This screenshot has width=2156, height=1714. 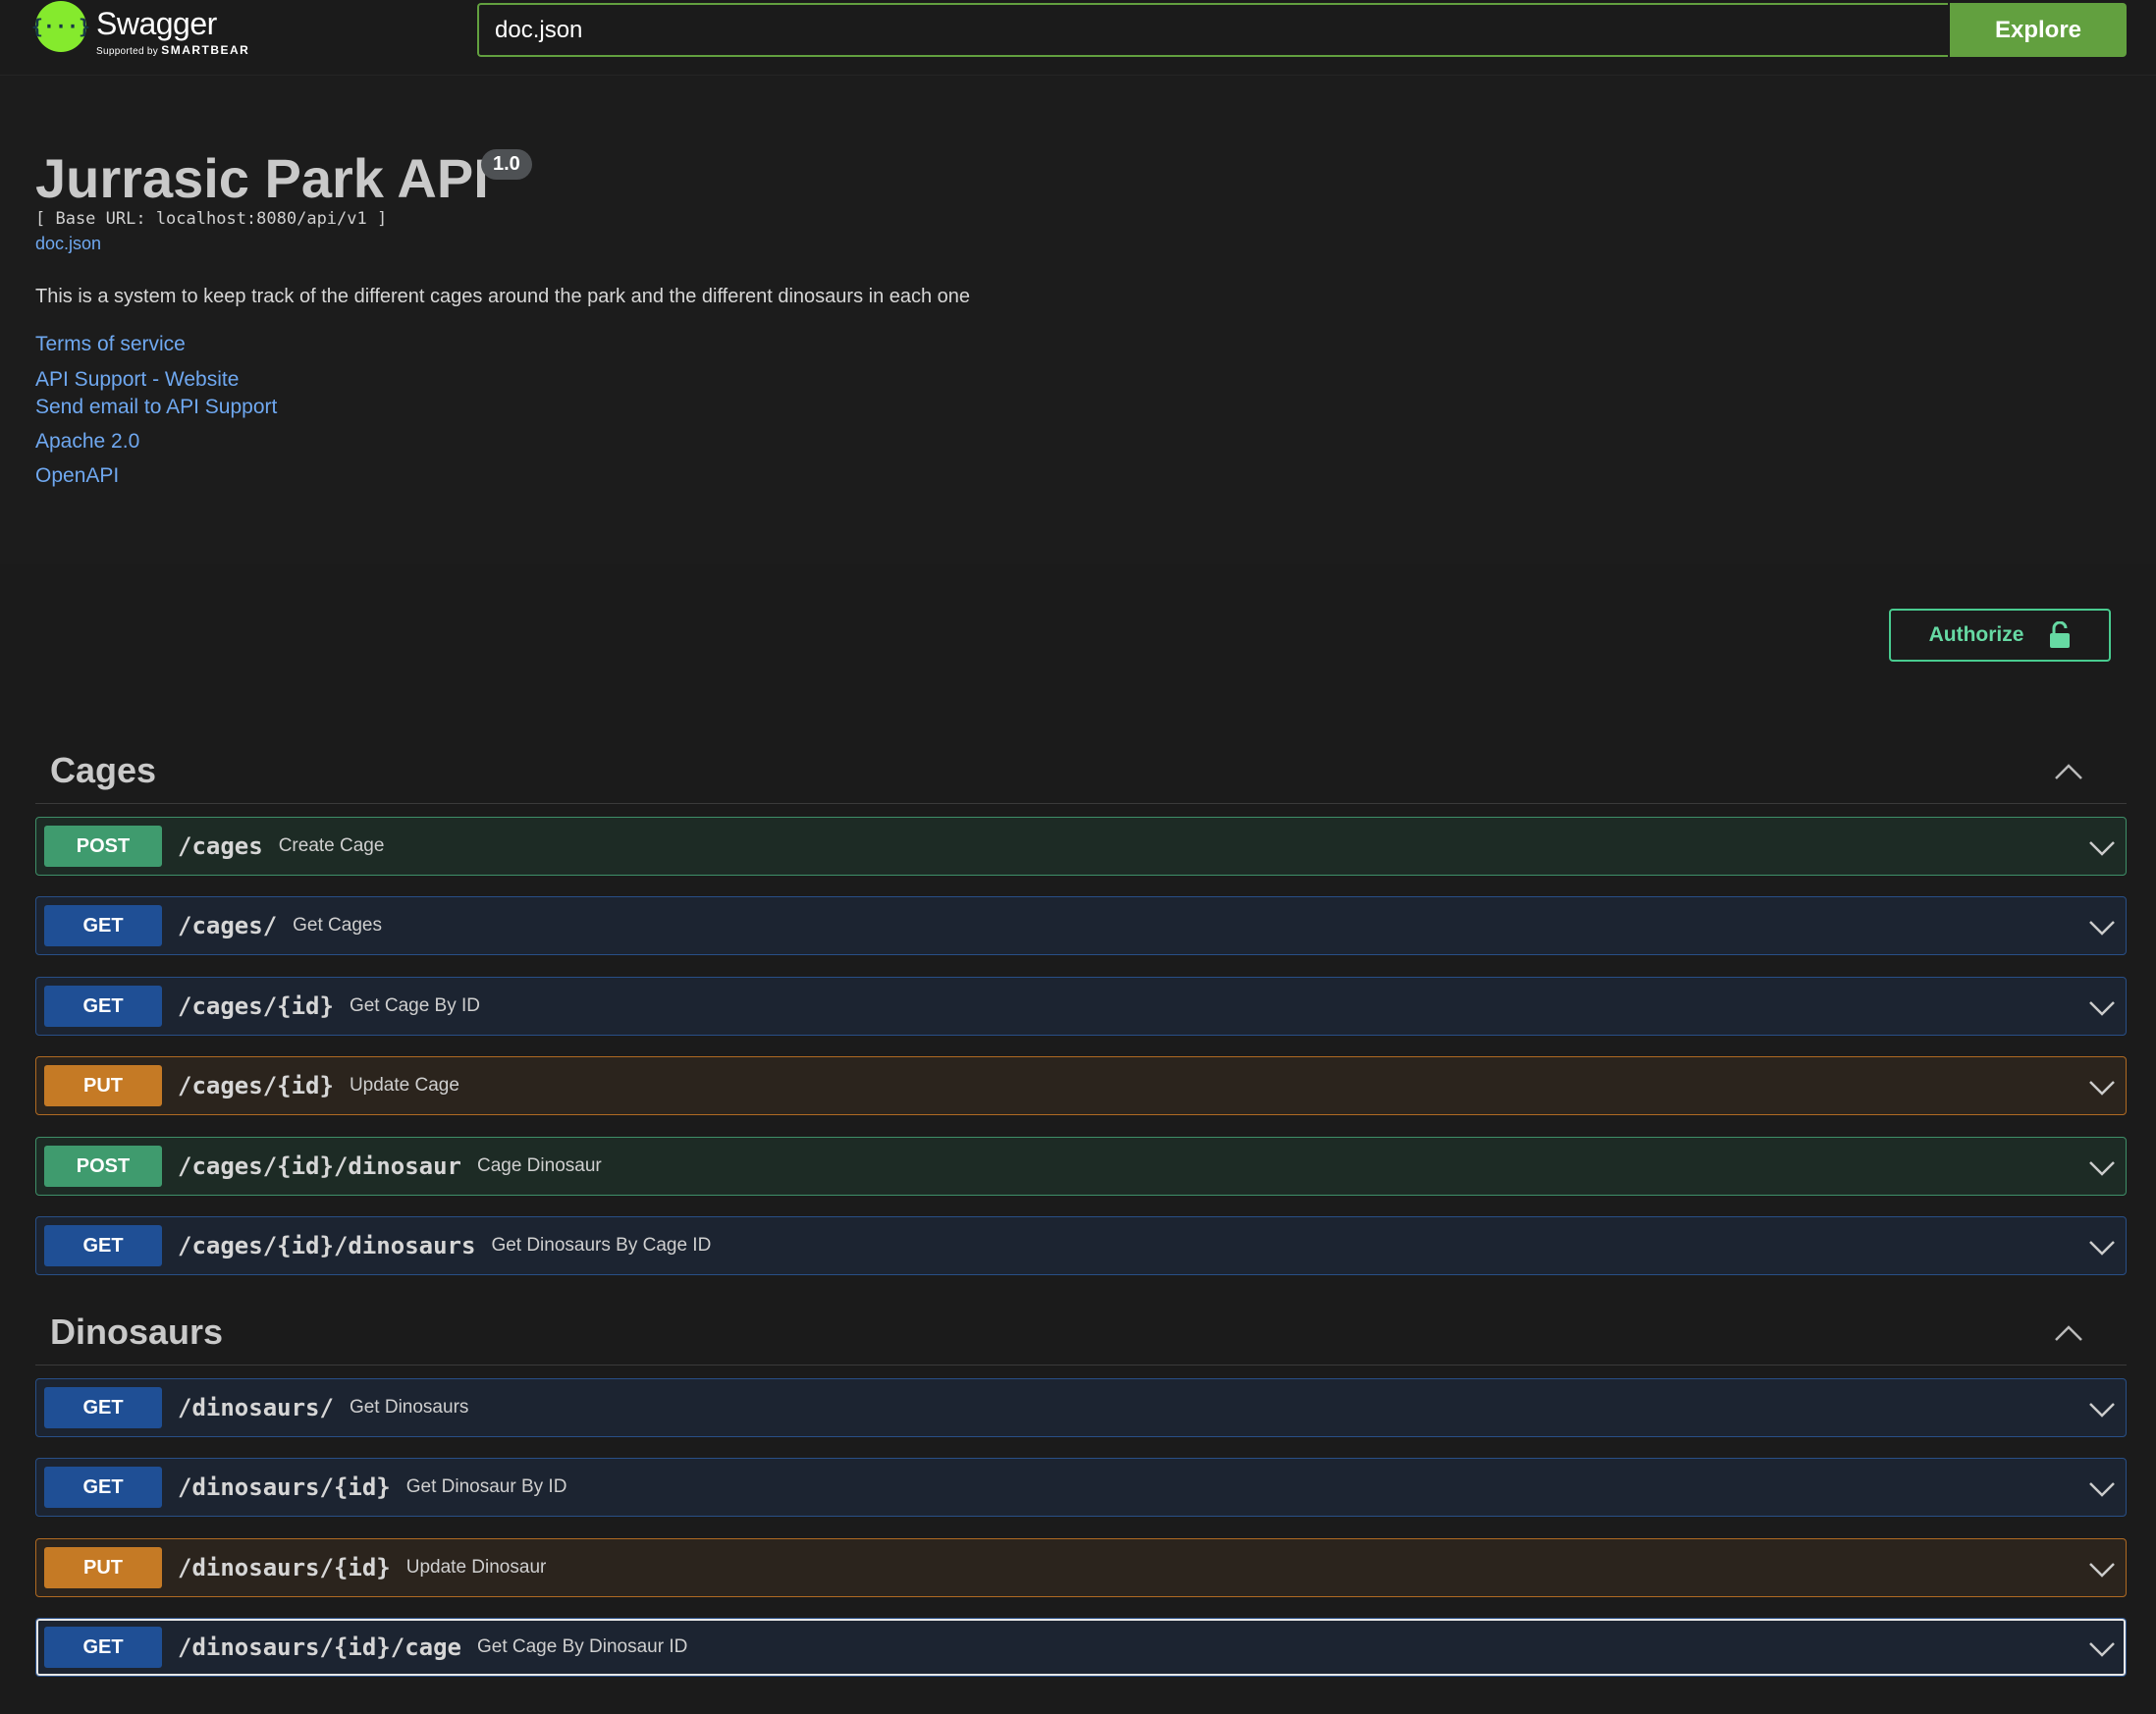 I want to click on operation-summary: Update Cage, so click(x=404, y=1085).